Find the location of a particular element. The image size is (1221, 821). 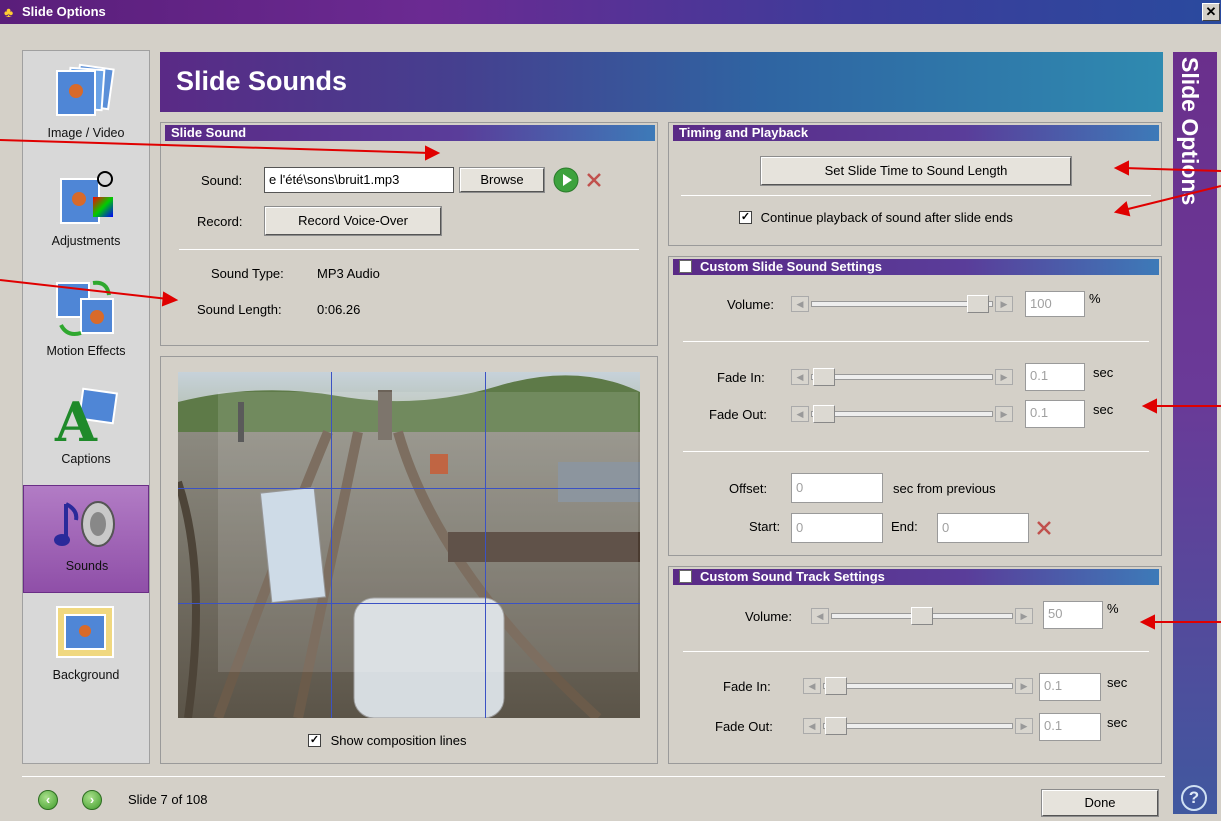

track-volume-slider: ◀ ▶ is located at coordinates (922, 616).